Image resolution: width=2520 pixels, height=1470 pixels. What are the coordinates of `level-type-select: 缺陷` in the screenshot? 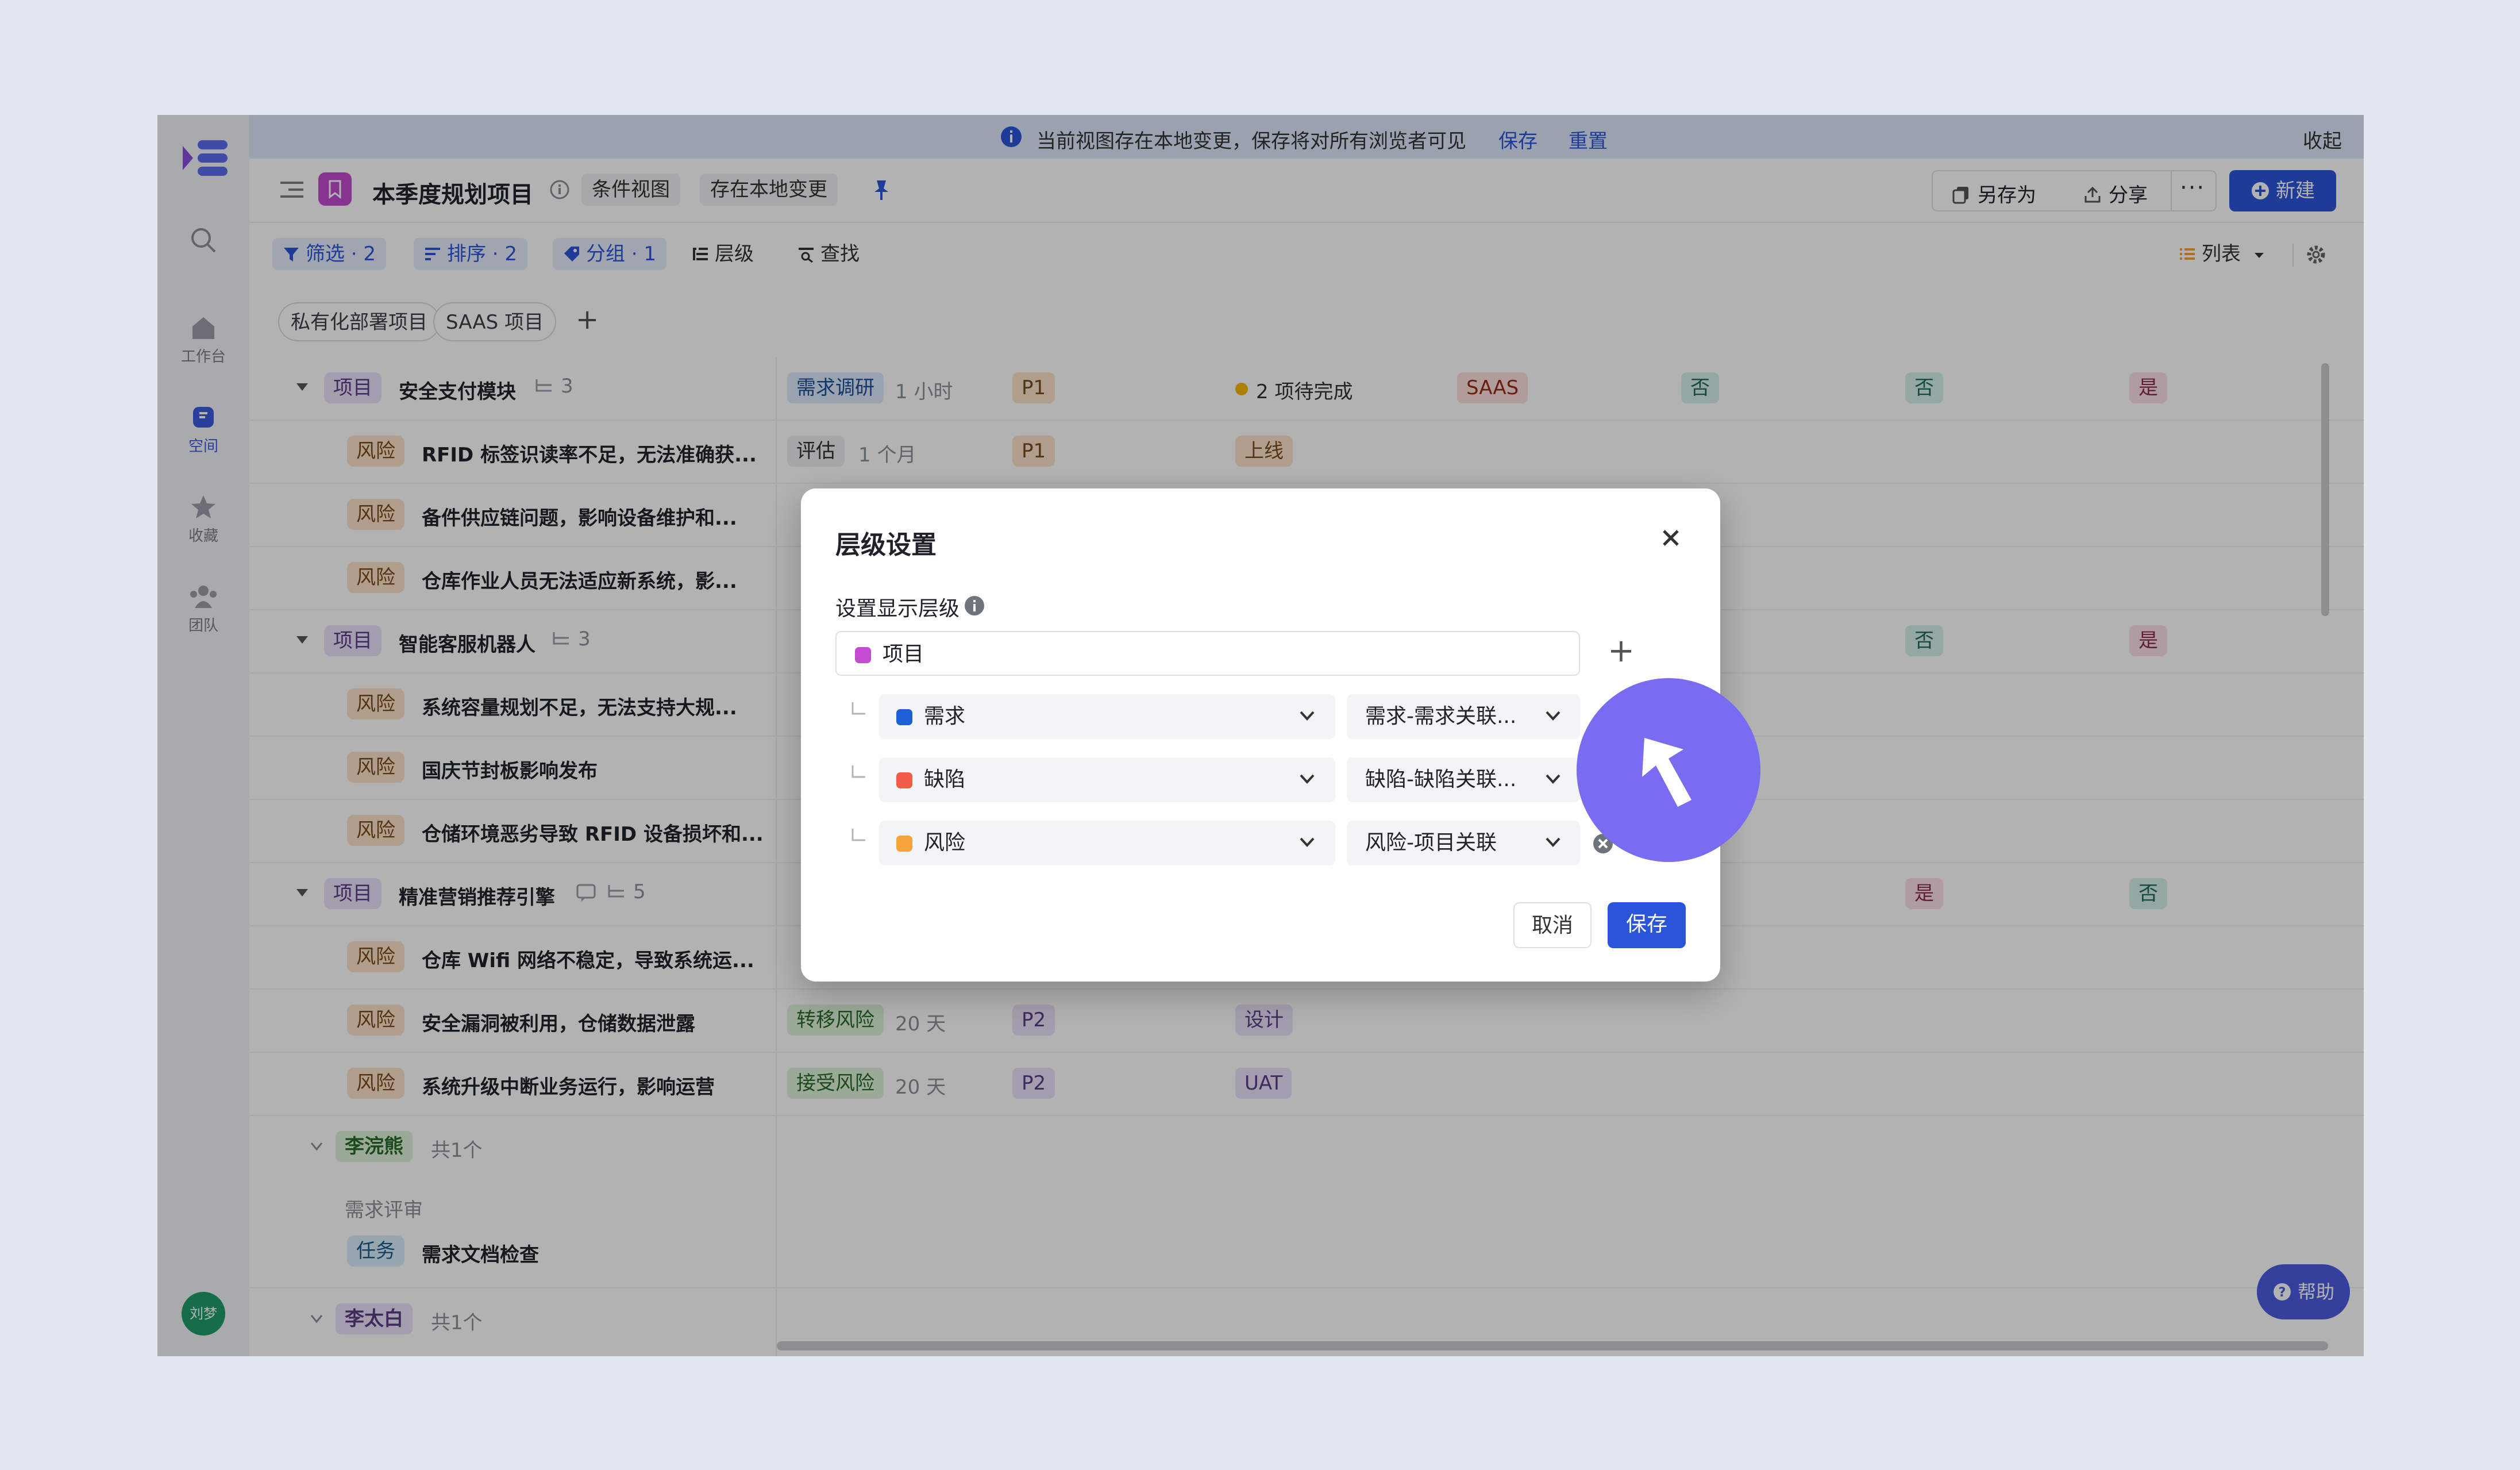 It's located at (1107, 779).